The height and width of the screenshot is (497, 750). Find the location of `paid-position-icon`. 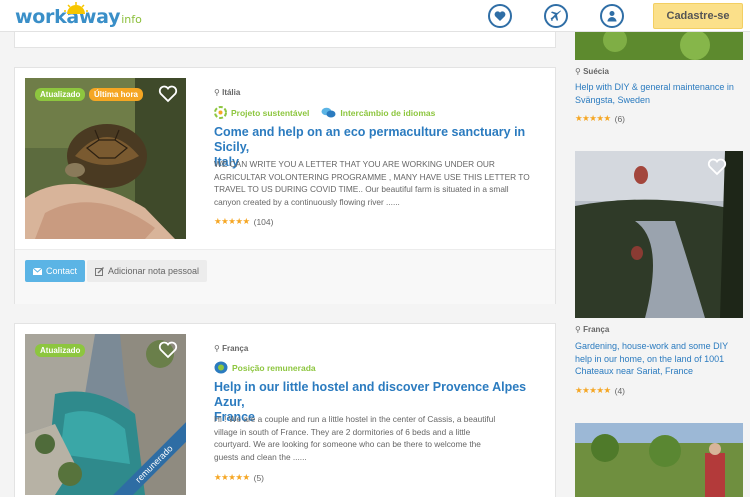

paid-position-icon is located at coordinates (221, 367).